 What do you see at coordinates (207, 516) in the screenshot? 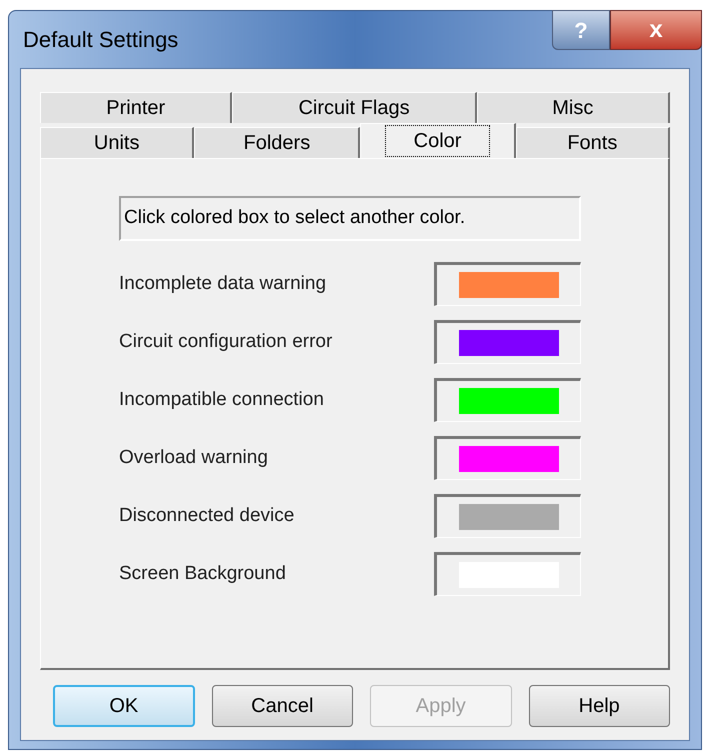
I see `color-label: Disconnected device` at bounding box center [207, 516].